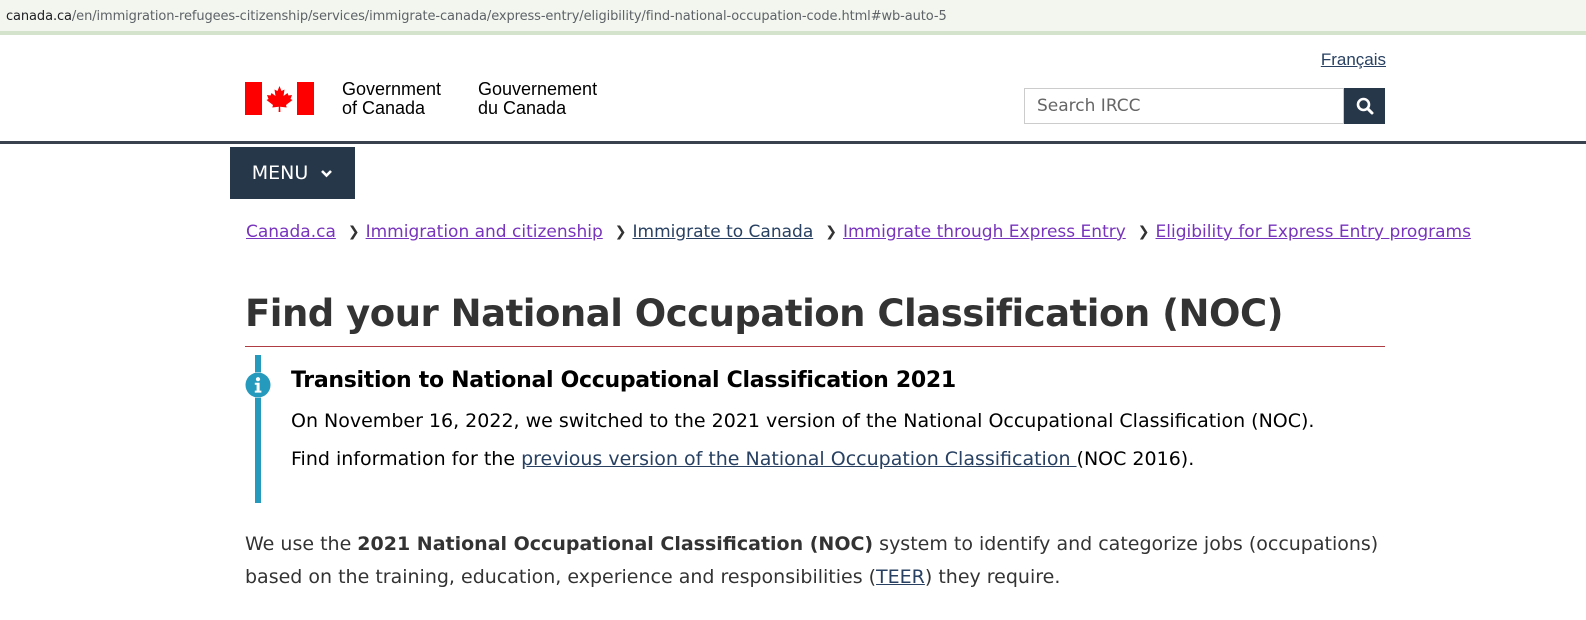 The height and width of the screenshot is (620, 1586). I want to click on signature-french: Gouvernement du Canada, so click(537, 99).